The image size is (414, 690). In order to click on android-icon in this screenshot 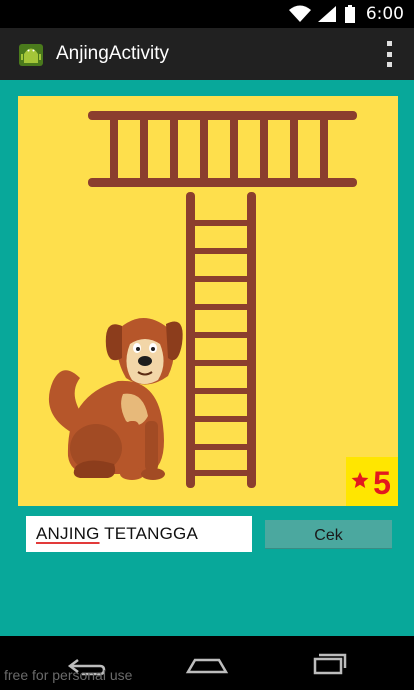, I will do `click(31, 55)`.